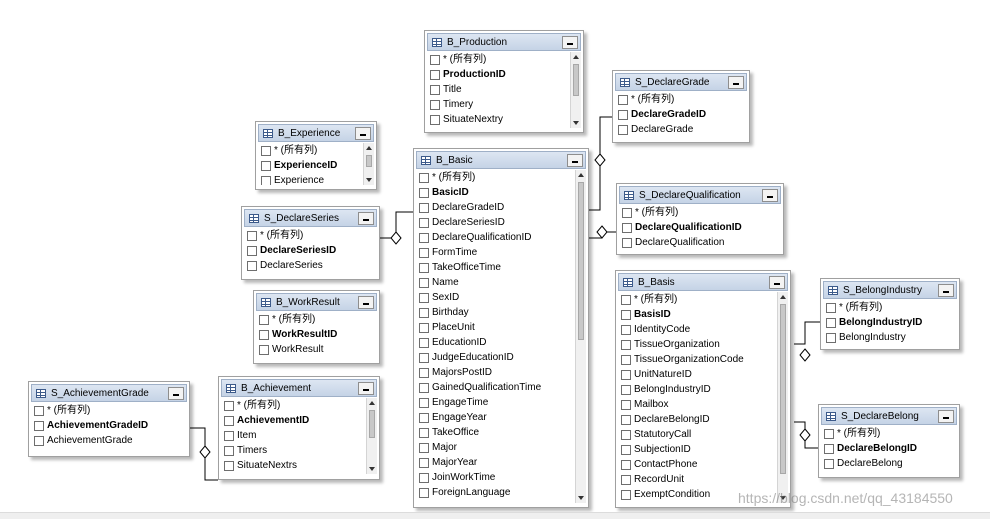 Image resolution: width=990 pixels, height=519 pixels. I want to click on table-header: S_DeclareBelong, so click(889, 416).